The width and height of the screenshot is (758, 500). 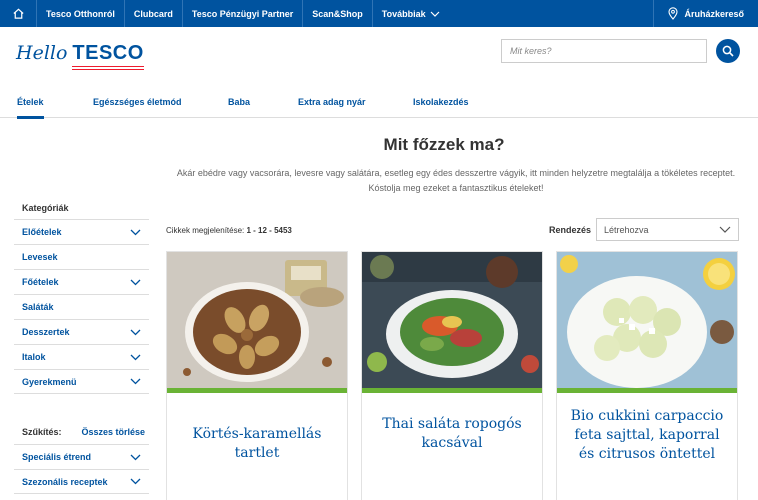 What do you see at coordinates (403, 13) in the screenshot?
I see `topbar-more-label: Továbbiak` at bounding box center [403, 13].